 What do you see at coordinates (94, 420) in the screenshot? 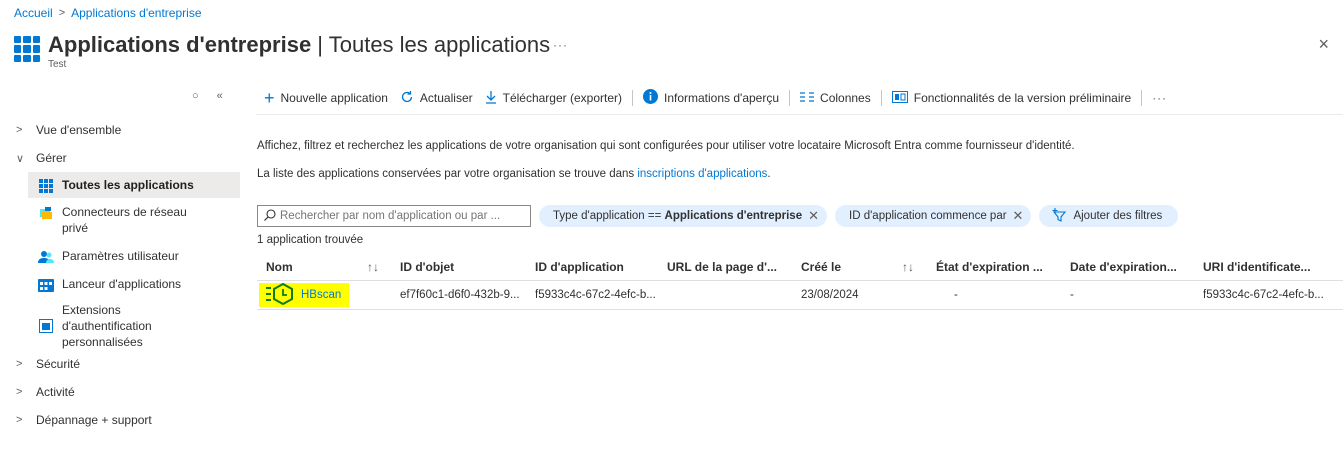
I see `sidebar-item-label: Dépannage + support` at bounding box center [94, 420].